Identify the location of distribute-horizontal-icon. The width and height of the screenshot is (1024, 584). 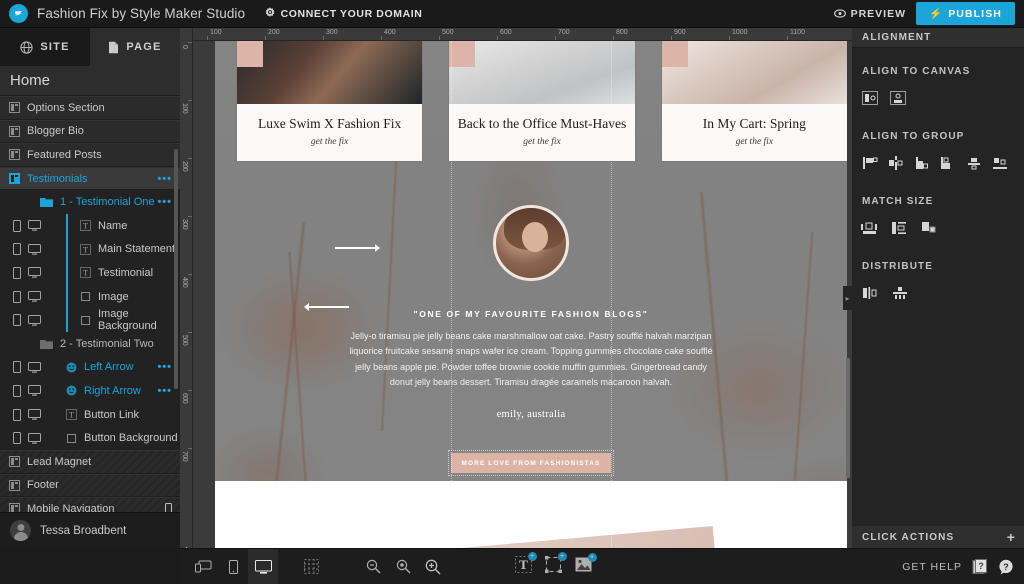
(870, 293).